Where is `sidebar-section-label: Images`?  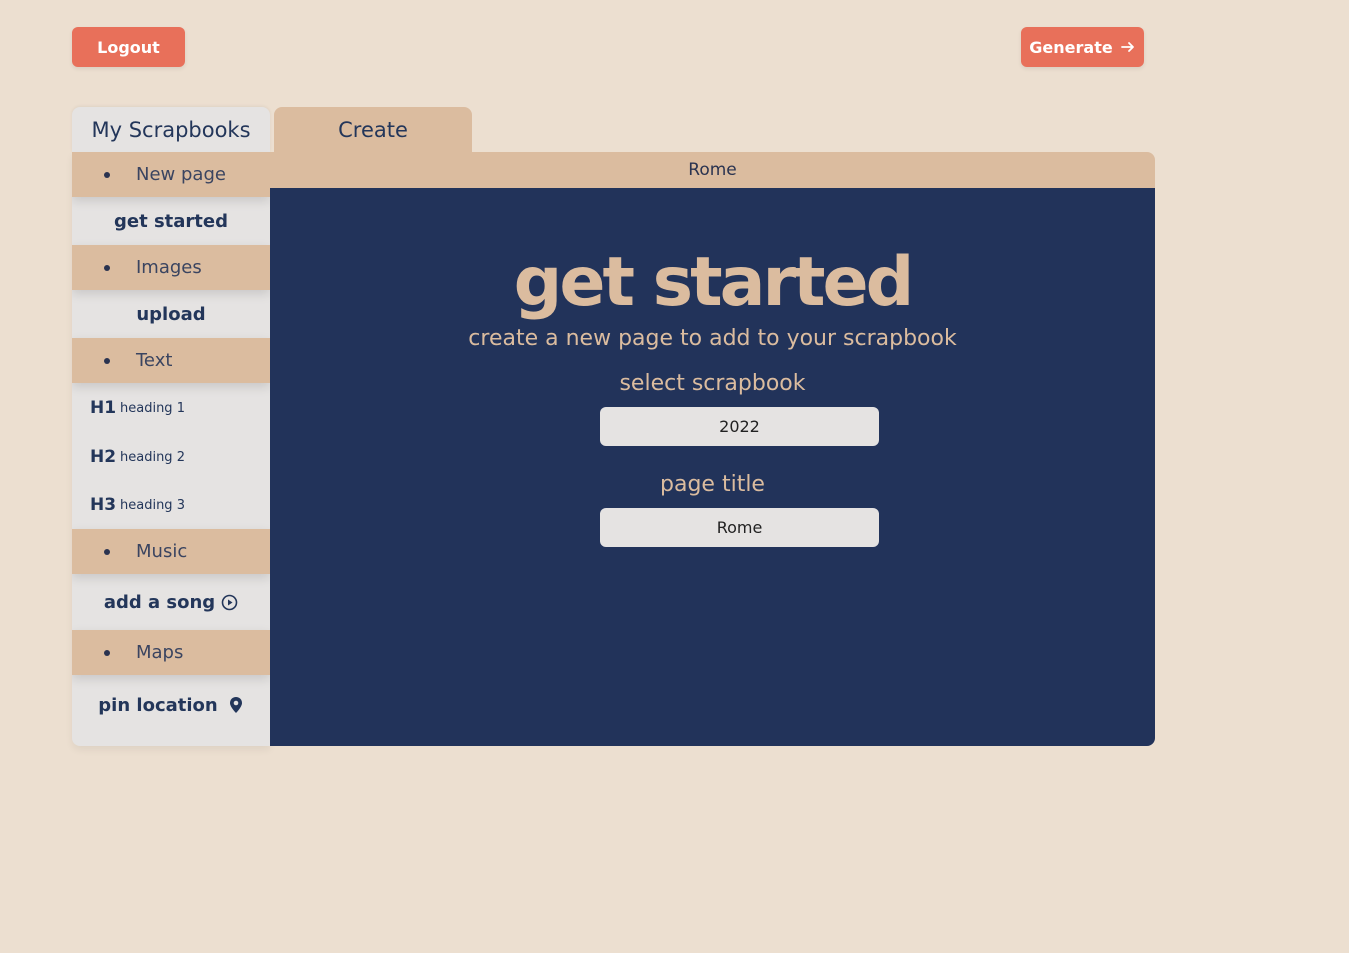
sidebar-section-label: Images is located at coordinates (169, 267).